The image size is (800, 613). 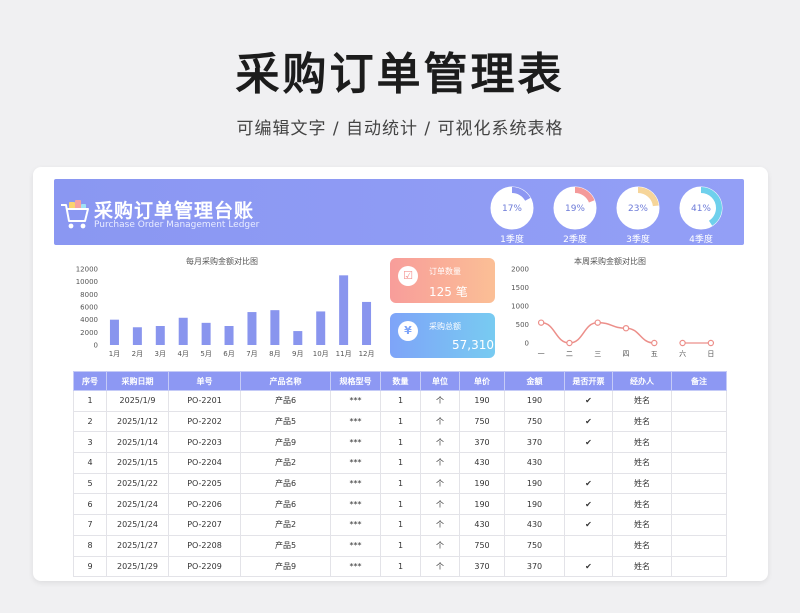 What do you see at coordinates (90, 525) in the screenshot?
I see `table-cell: 7` at bounding box center [90, 525].